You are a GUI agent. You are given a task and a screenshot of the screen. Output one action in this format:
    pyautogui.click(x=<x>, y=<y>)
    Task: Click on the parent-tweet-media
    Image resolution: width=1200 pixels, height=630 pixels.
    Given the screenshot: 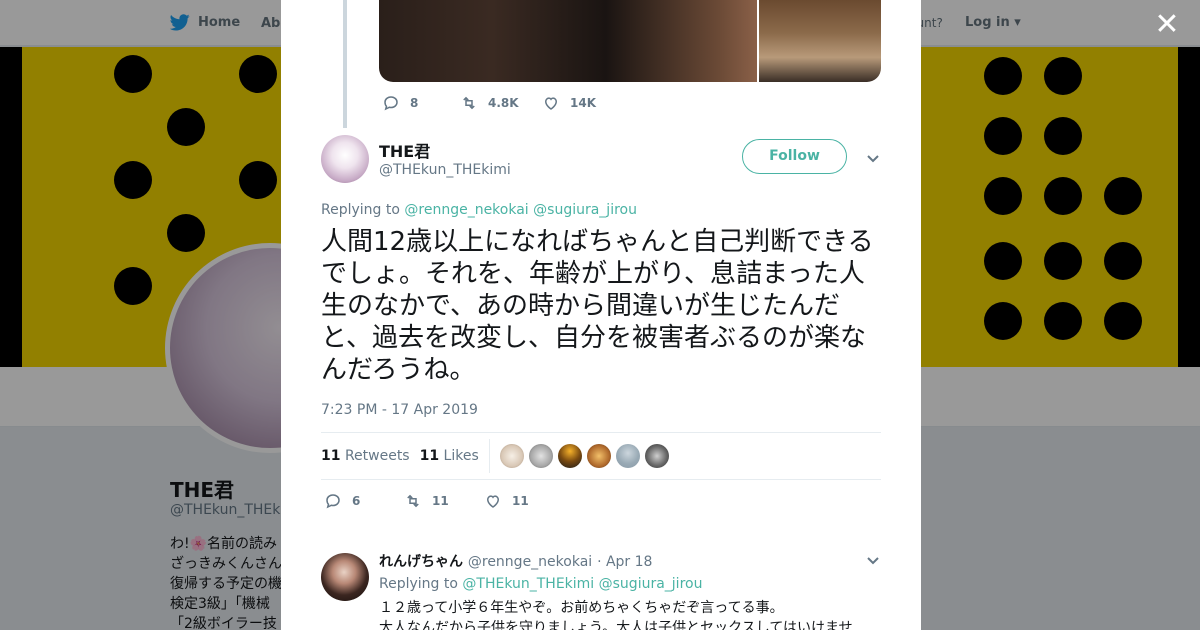 What is the action you would take?
    pyautogui.click(x=630, y=41)
    